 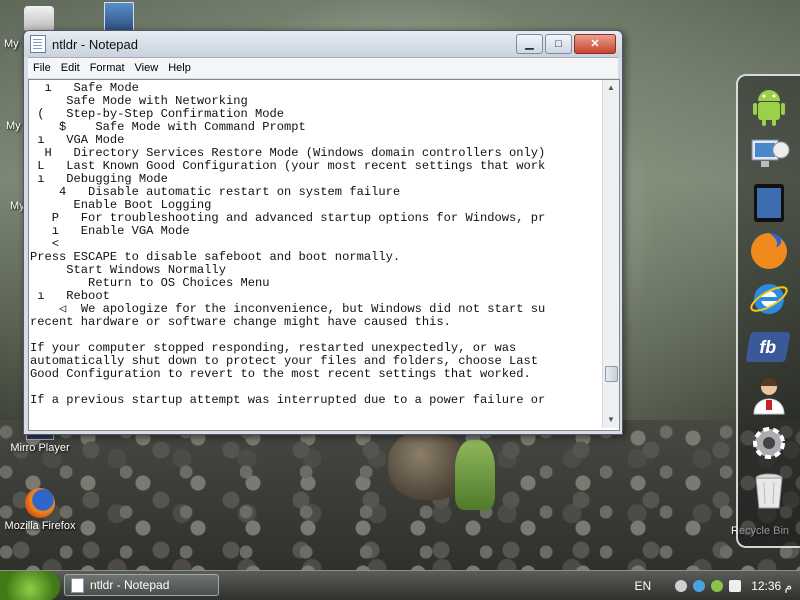 What do you see at coordinates (107, 68) in the screenshot?
I see `menu-format: Format` at bounding box center [107, 68].